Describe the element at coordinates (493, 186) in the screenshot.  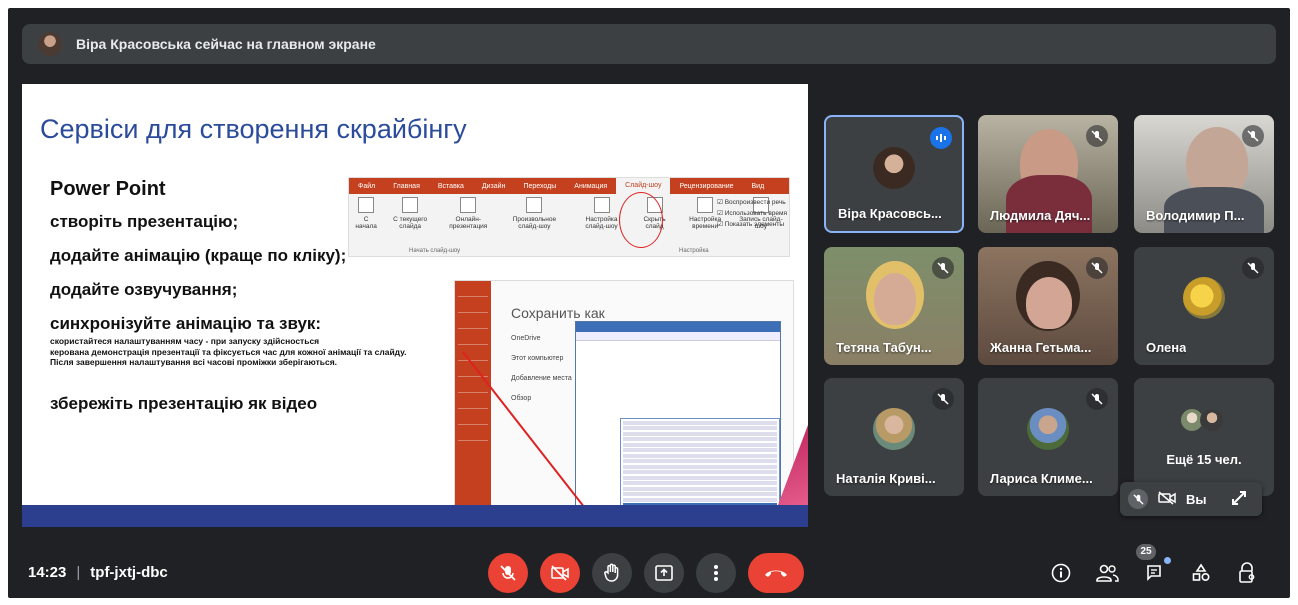
I see `ribbon-tab: Дизайн` at that location.